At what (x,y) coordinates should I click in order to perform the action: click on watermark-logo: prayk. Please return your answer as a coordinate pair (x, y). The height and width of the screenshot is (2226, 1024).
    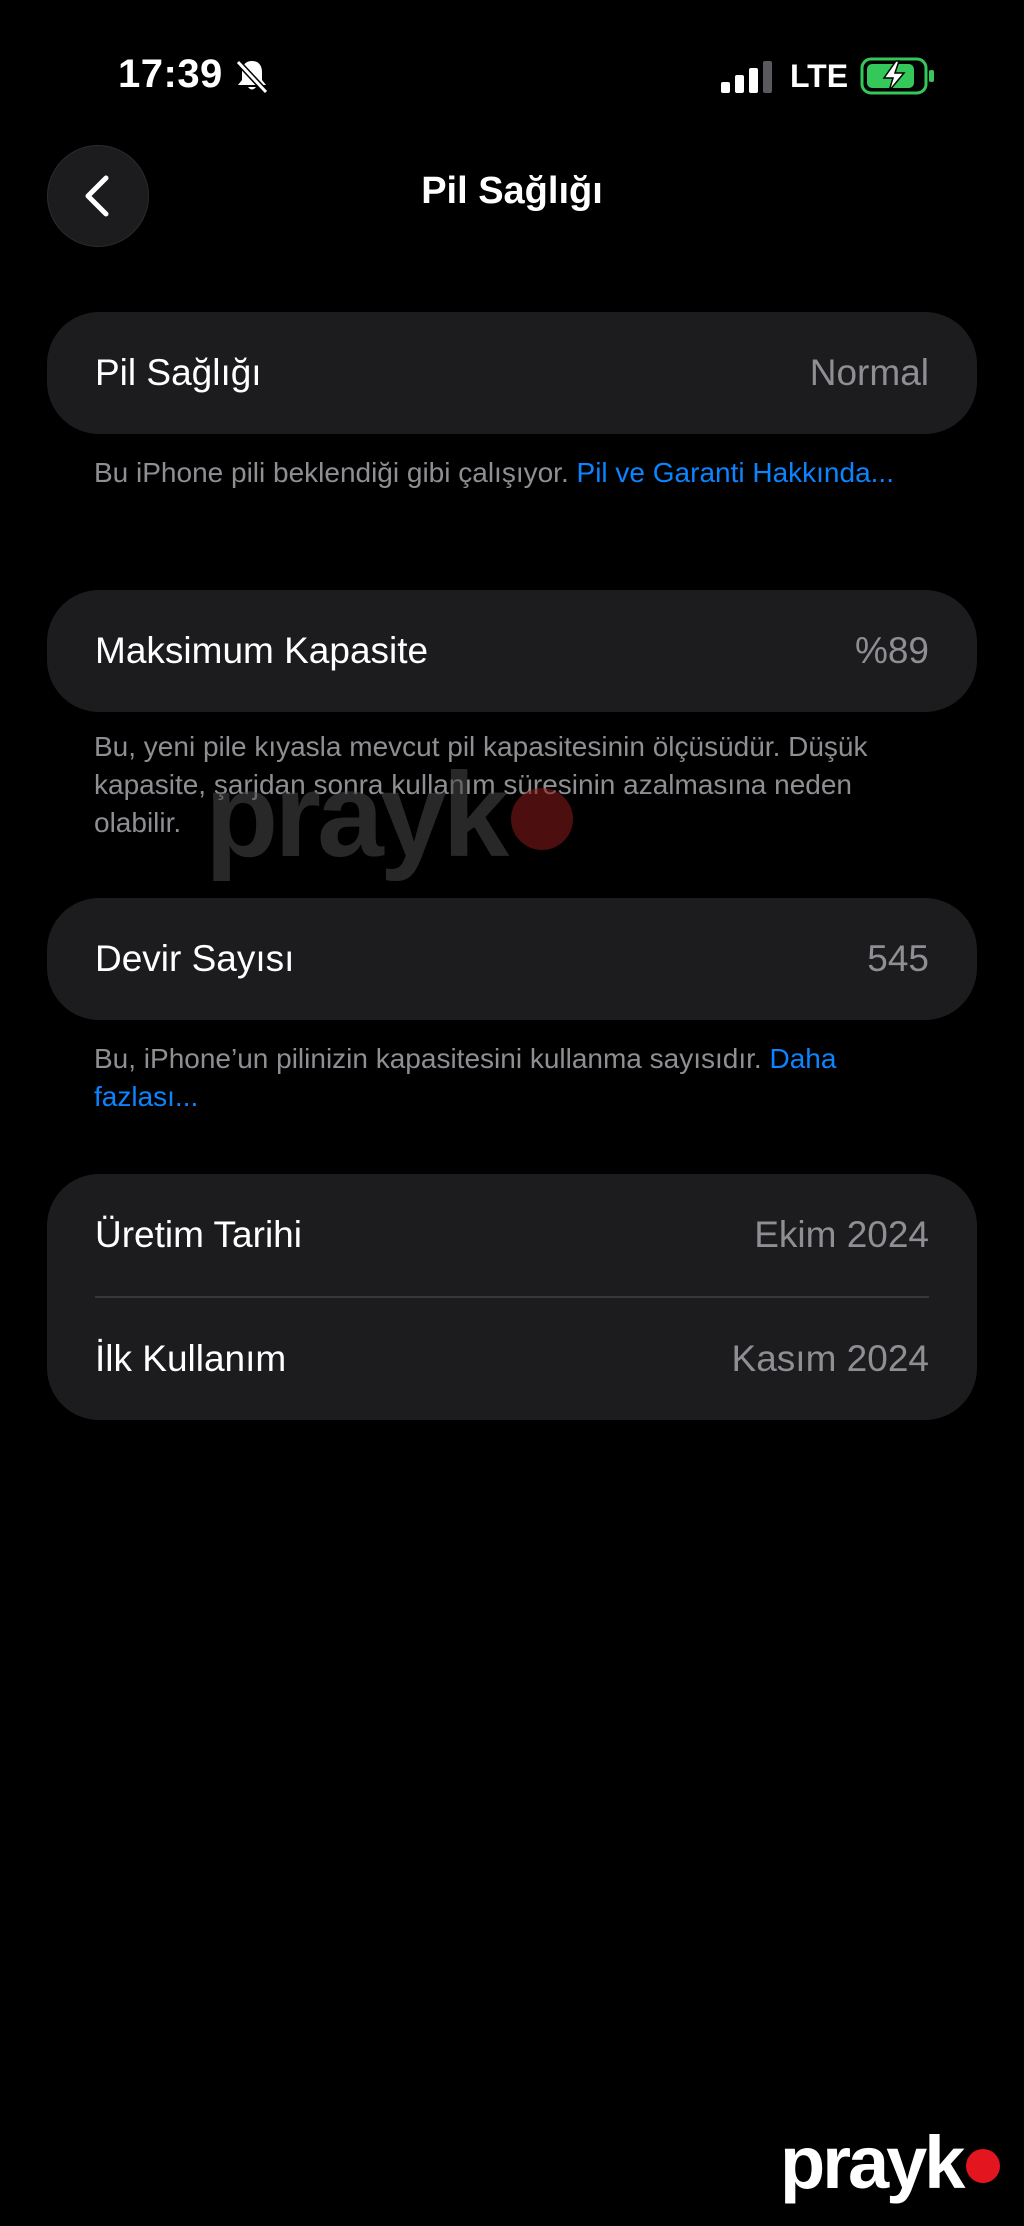
    Looking at the image, I should click on (890, 2162).